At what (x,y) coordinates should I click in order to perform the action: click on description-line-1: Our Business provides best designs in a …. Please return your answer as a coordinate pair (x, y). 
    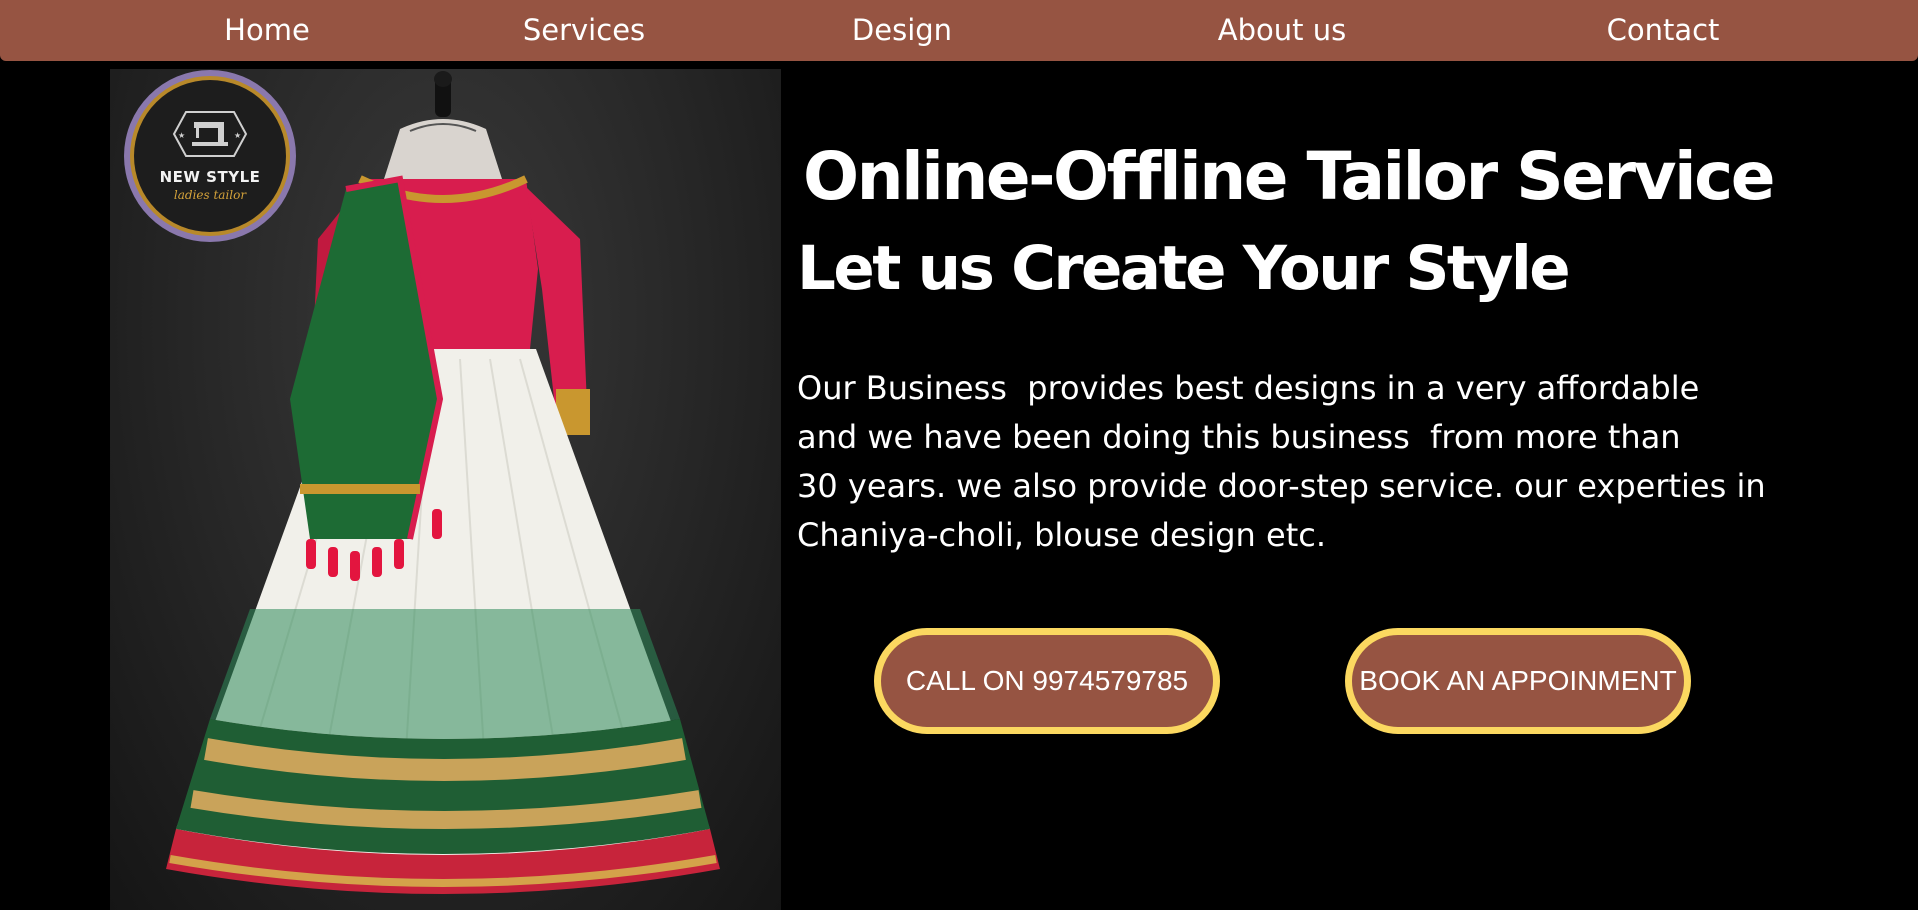
    Looking at the image, I should click on (1248, 388).